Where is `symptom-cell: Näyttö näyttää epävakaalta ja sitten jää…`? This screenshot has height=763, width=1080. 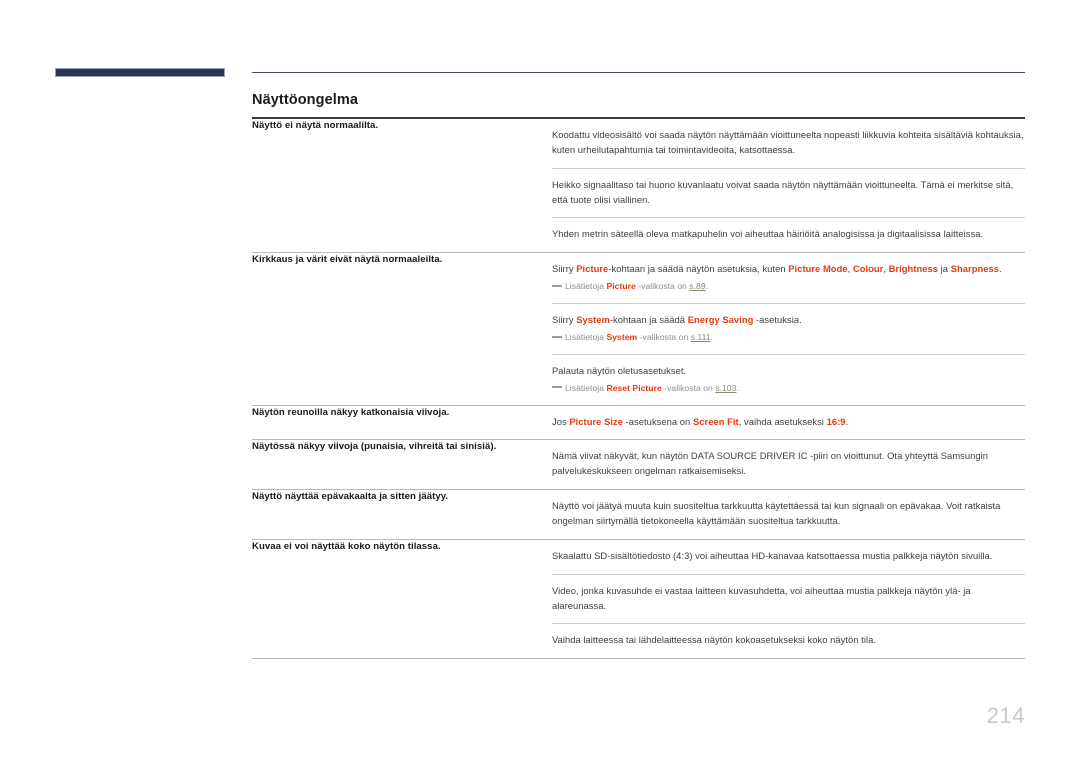
symptom-cell: Näyttö näyttää epävakaalta ja sitten jää… is located at coordinates (402, 515).